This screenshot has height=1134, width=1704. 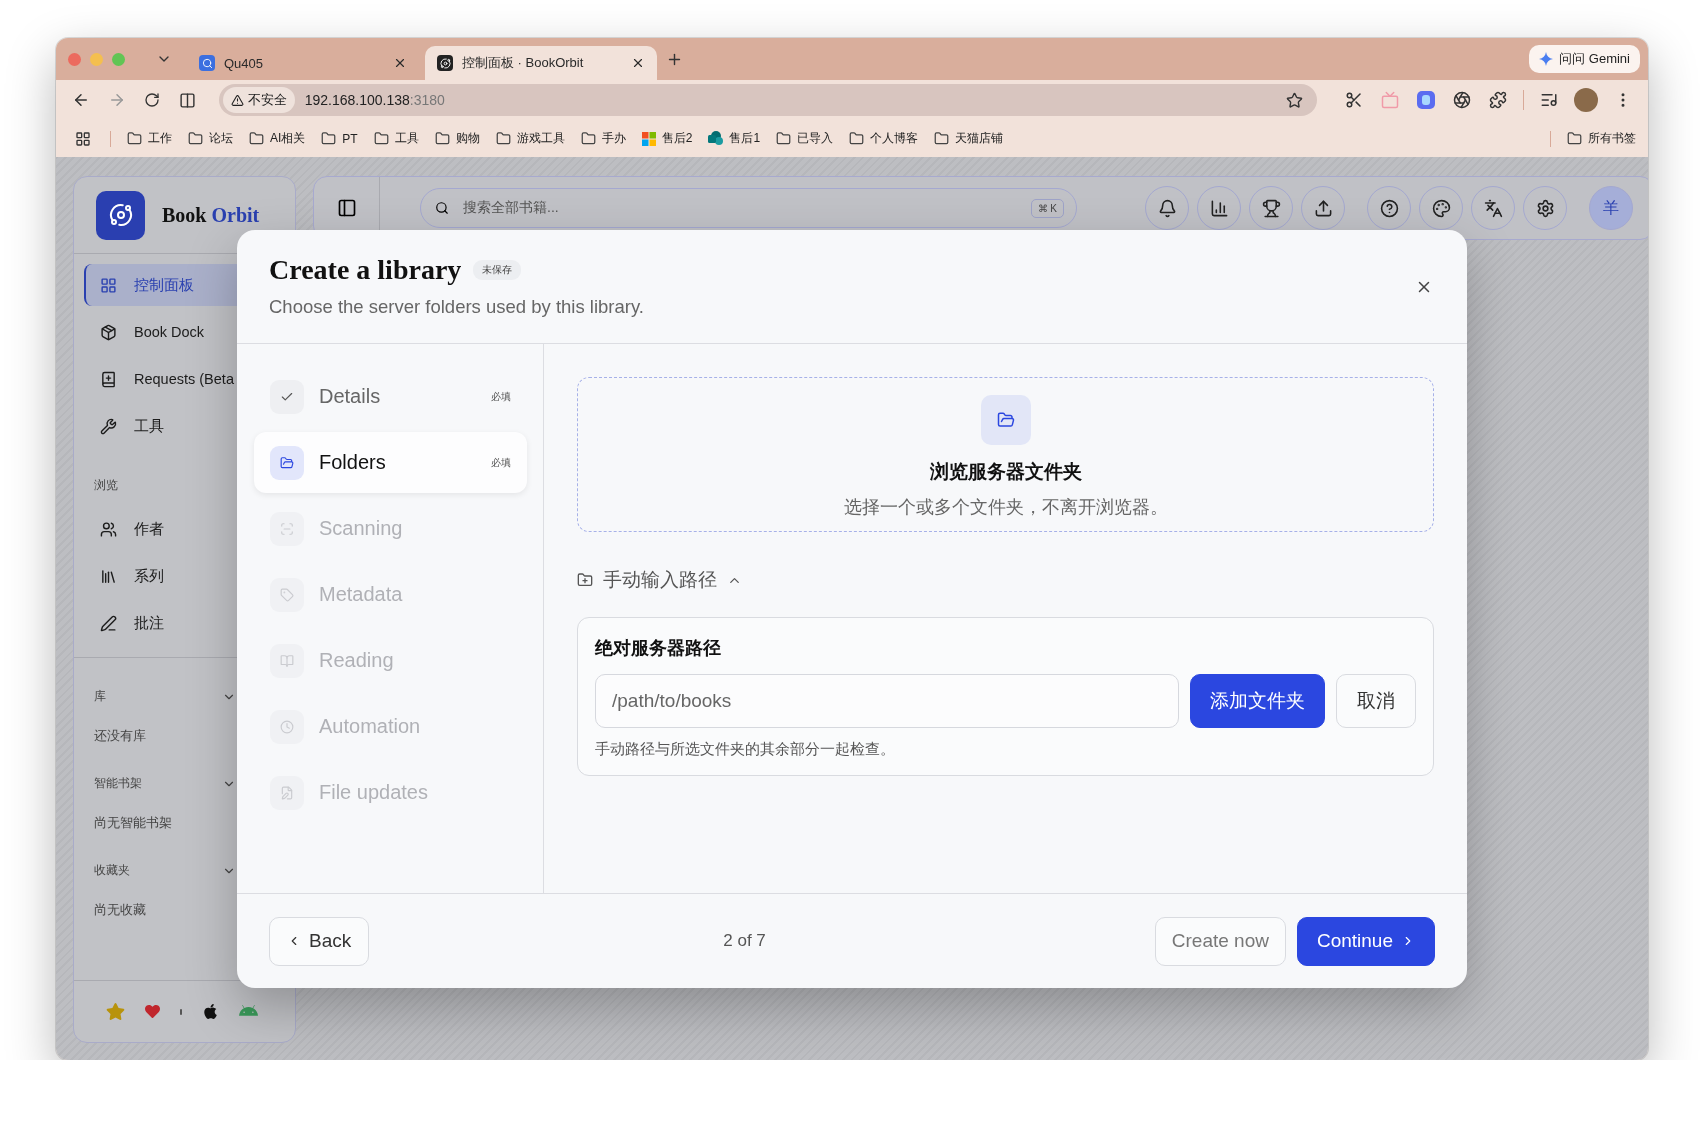 What do you see at coordinates (115, 1011) in the screenshot?
I see `star-icon` at bounding box center [115, 1011].